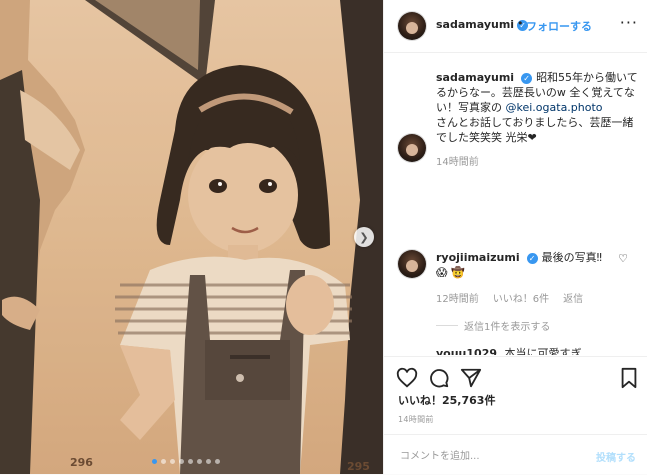  What do you see at coordinates (490, 456) in the screenshot?
I see `comment-input` at bounding box center [490, 456].